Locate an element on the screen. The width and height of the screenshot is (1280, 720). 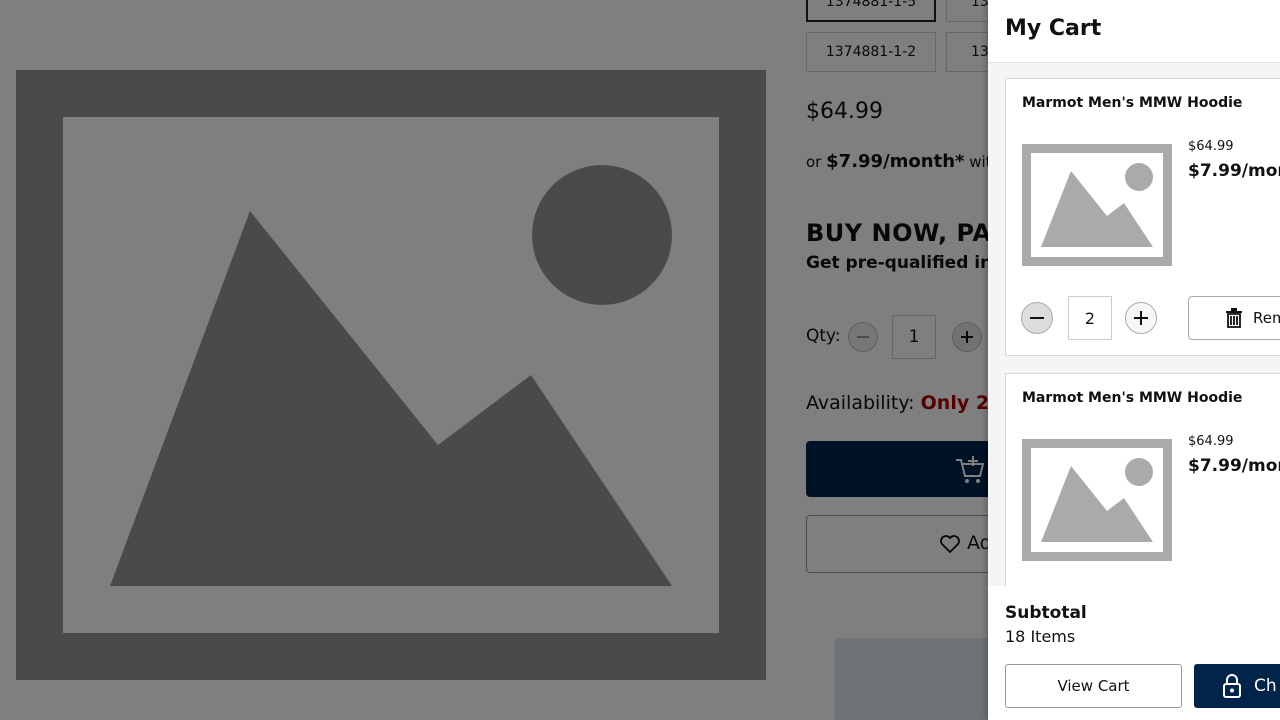
trash-icon is located at coordinates (1234, 318).